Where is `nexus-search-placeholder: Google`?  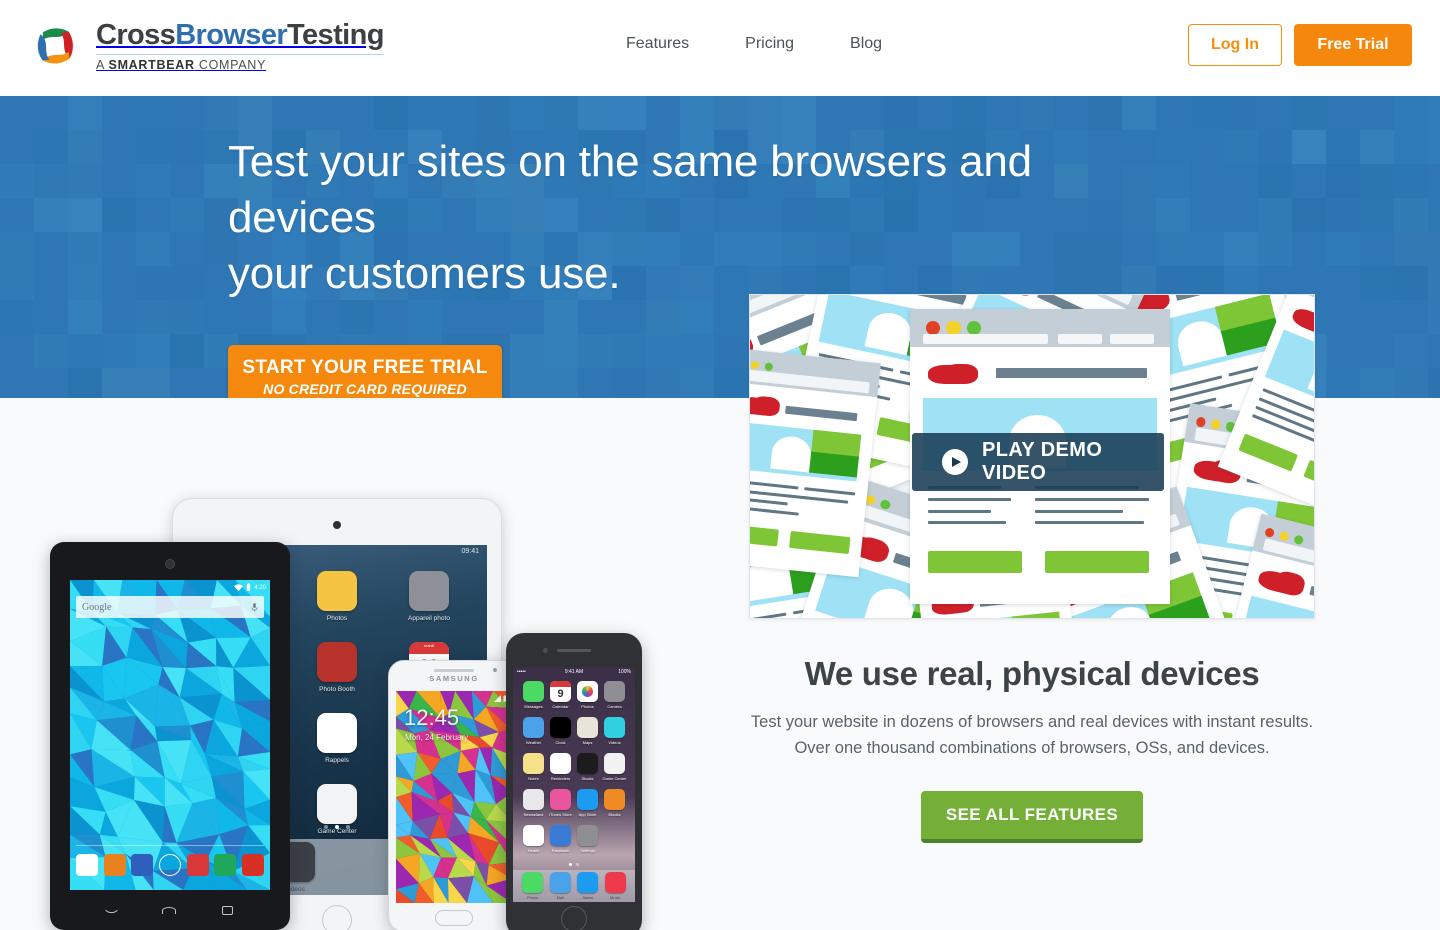
nexus-search-placeholder: Google is located at coordinates (97, 607).